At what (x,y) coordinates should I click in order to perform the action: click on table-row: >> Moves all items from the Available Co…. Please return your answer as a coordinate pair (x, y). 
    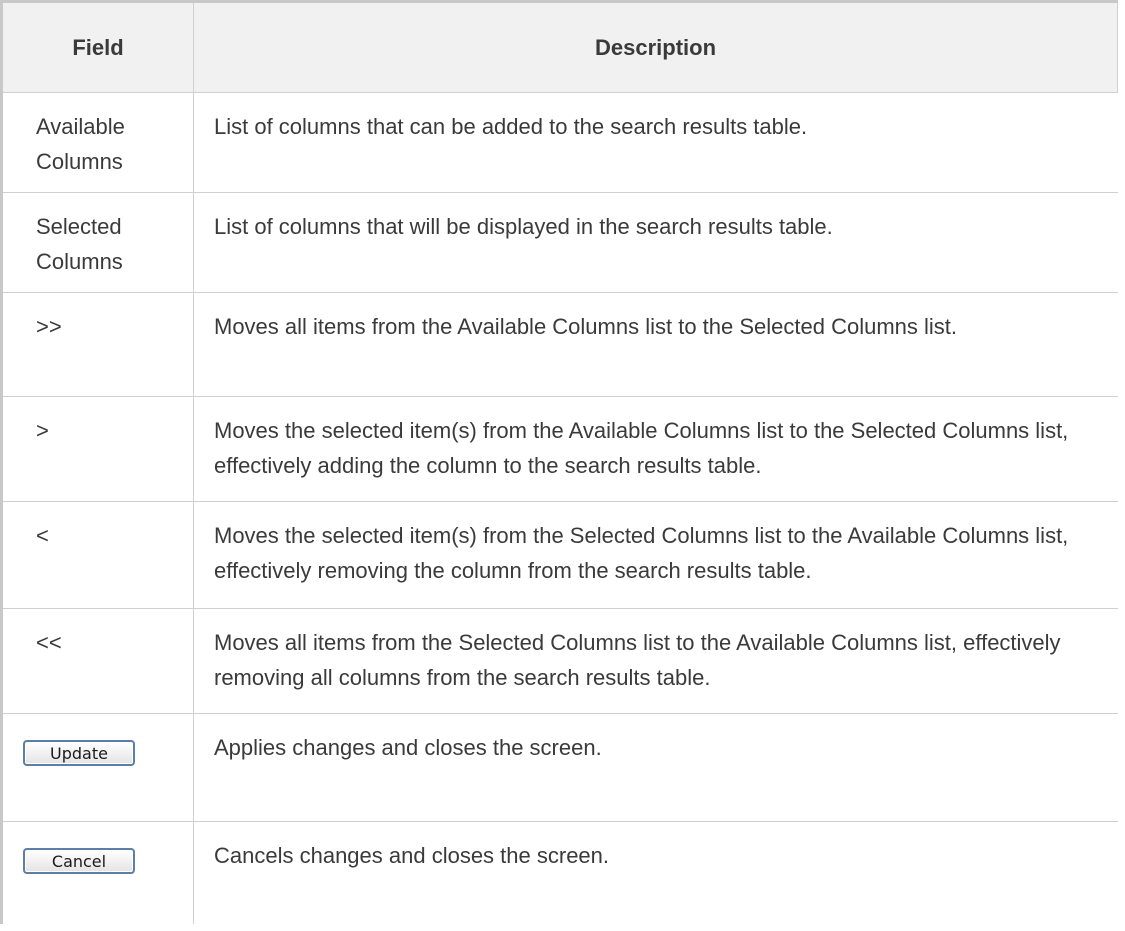
    Looking at the image, I should click on (559, 344).